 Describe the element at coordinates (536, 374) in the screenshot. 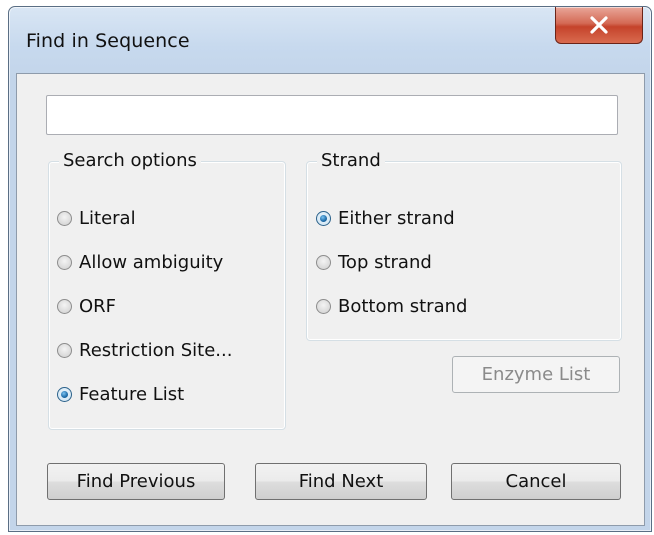

I see `enzyme-list-button: Enzyme List` at that location.